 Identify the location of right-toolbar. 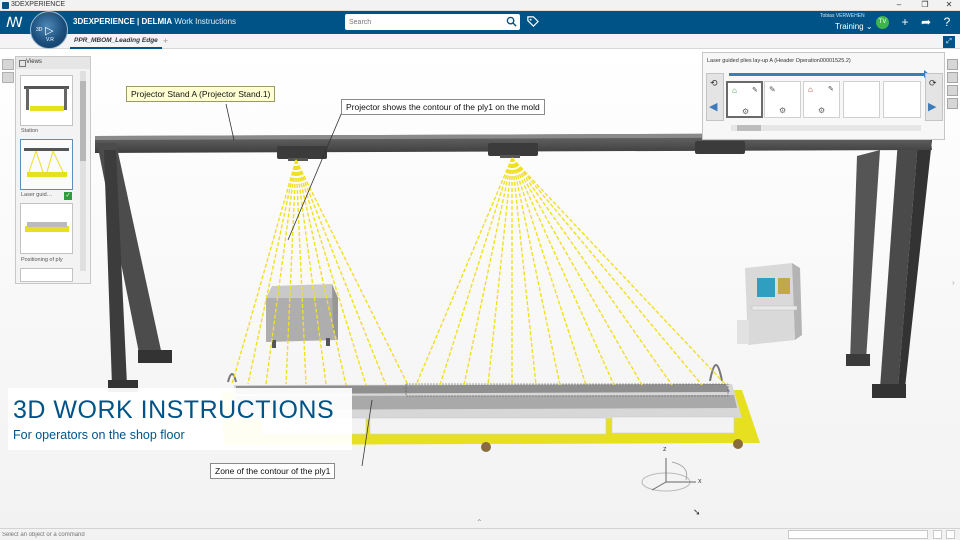
(953, 85).